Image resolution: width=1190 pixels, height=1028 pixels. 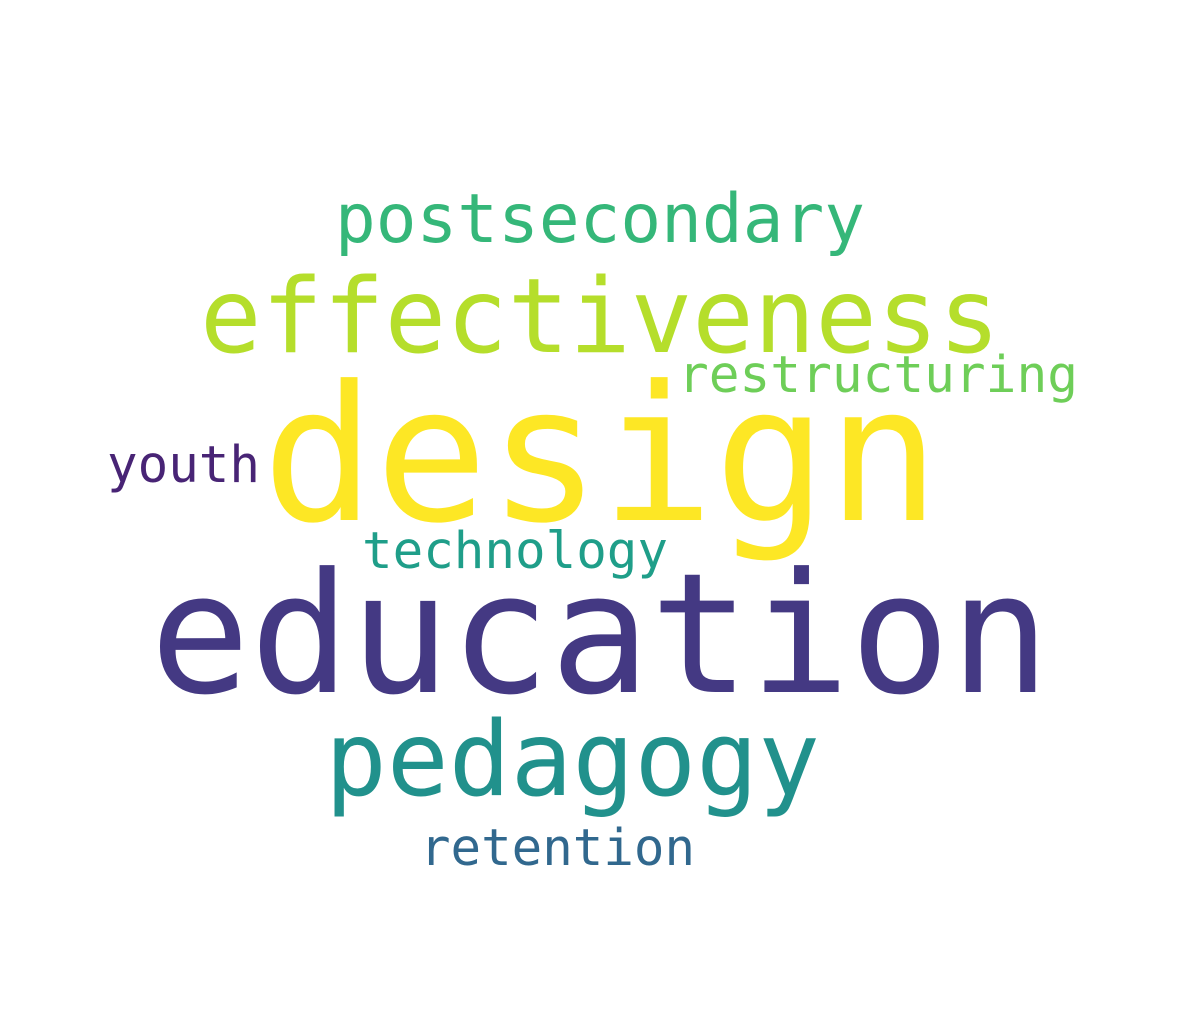 I want to click on word-retention: retention, so click(x=557, y=848).